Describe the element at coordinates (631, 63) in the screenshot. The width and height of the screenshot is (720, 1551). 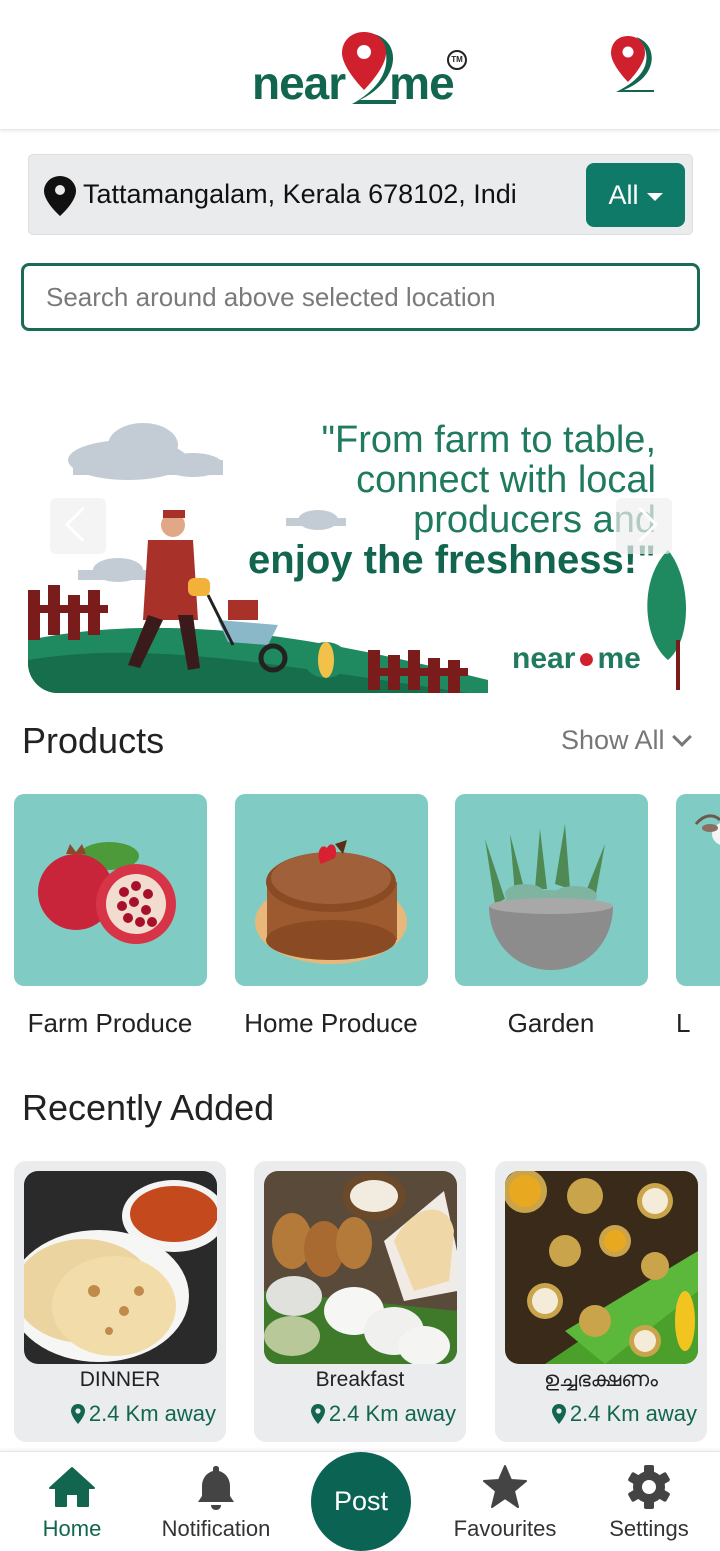
I see `map-pin-logo-icon` at that location.